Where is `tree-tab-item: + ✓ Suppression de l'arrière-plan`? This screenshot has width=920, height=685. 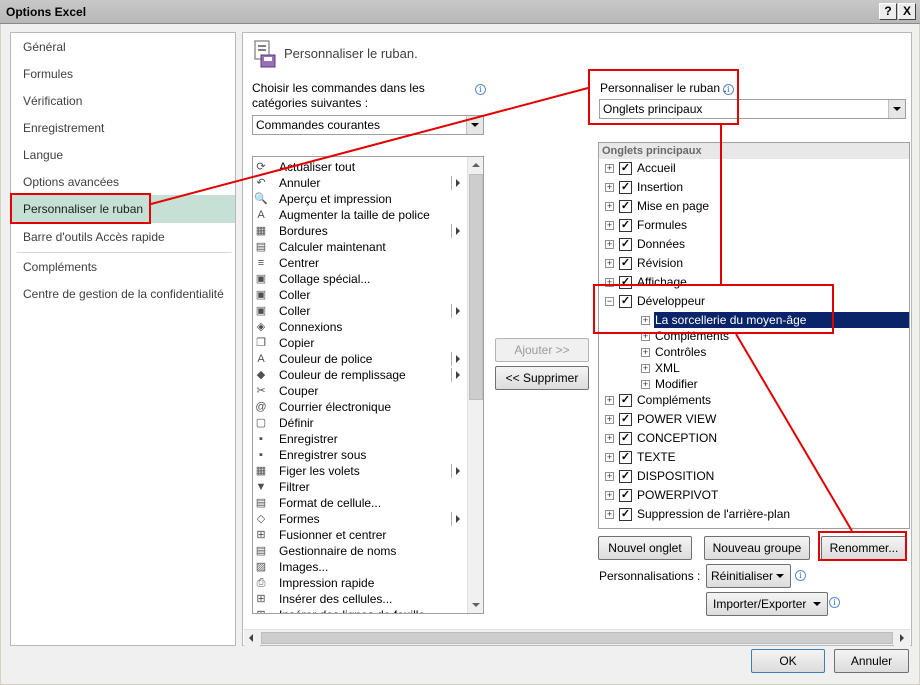 tree-tab-item: + ✓ Suppression de l'arrière-plan is located at coordinates (754, 514).